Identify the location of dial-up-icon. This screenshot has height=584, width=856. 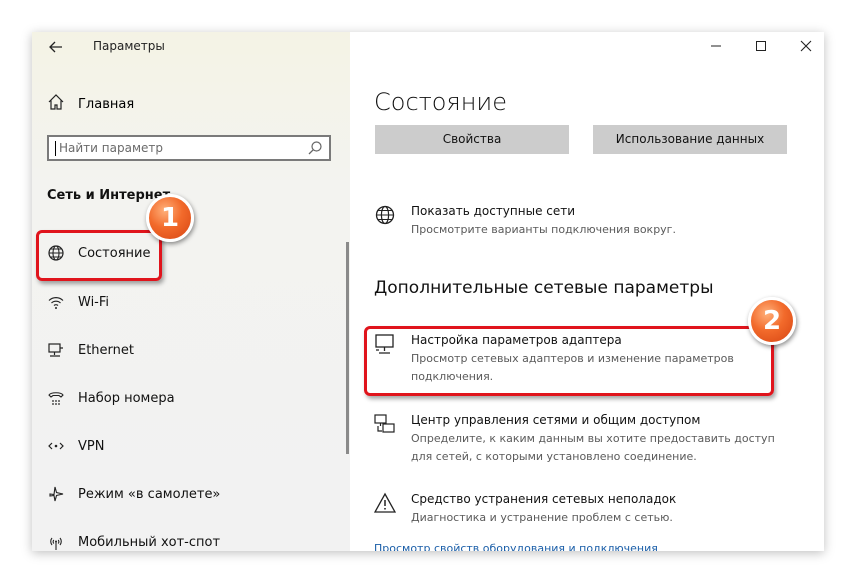
(56, 398).